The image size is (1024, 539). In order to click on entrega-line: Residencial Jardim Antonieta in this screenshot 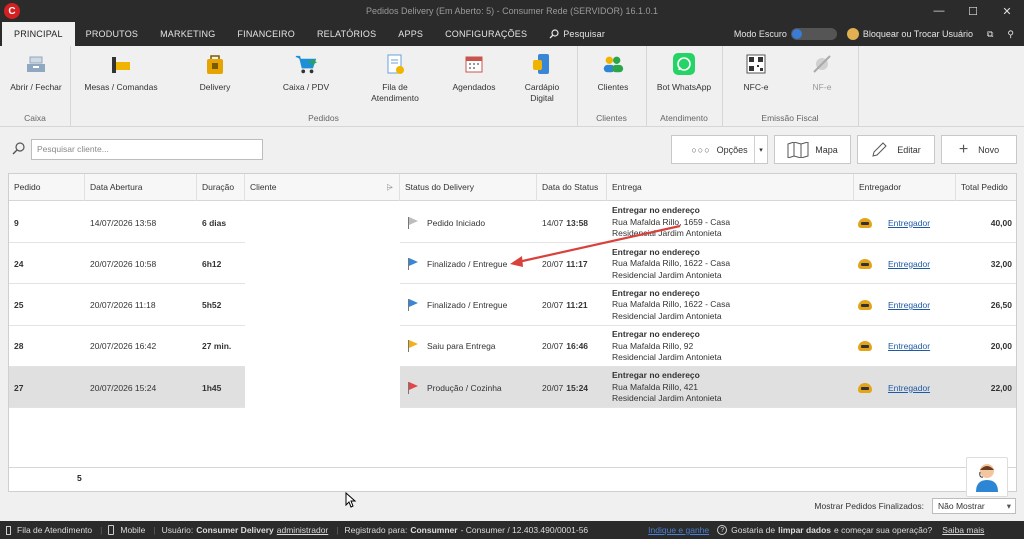, I will do `click(667, 357)`.